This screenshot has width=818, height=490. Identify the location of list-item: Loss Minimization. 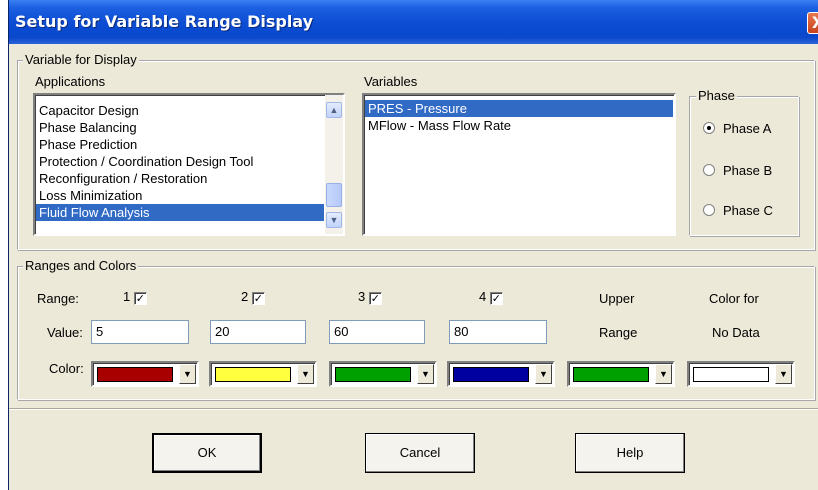
(180, 195).